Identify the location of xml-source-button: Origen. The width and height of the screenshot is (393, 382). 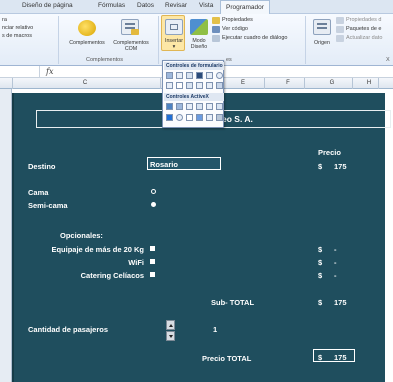
(322, 43).